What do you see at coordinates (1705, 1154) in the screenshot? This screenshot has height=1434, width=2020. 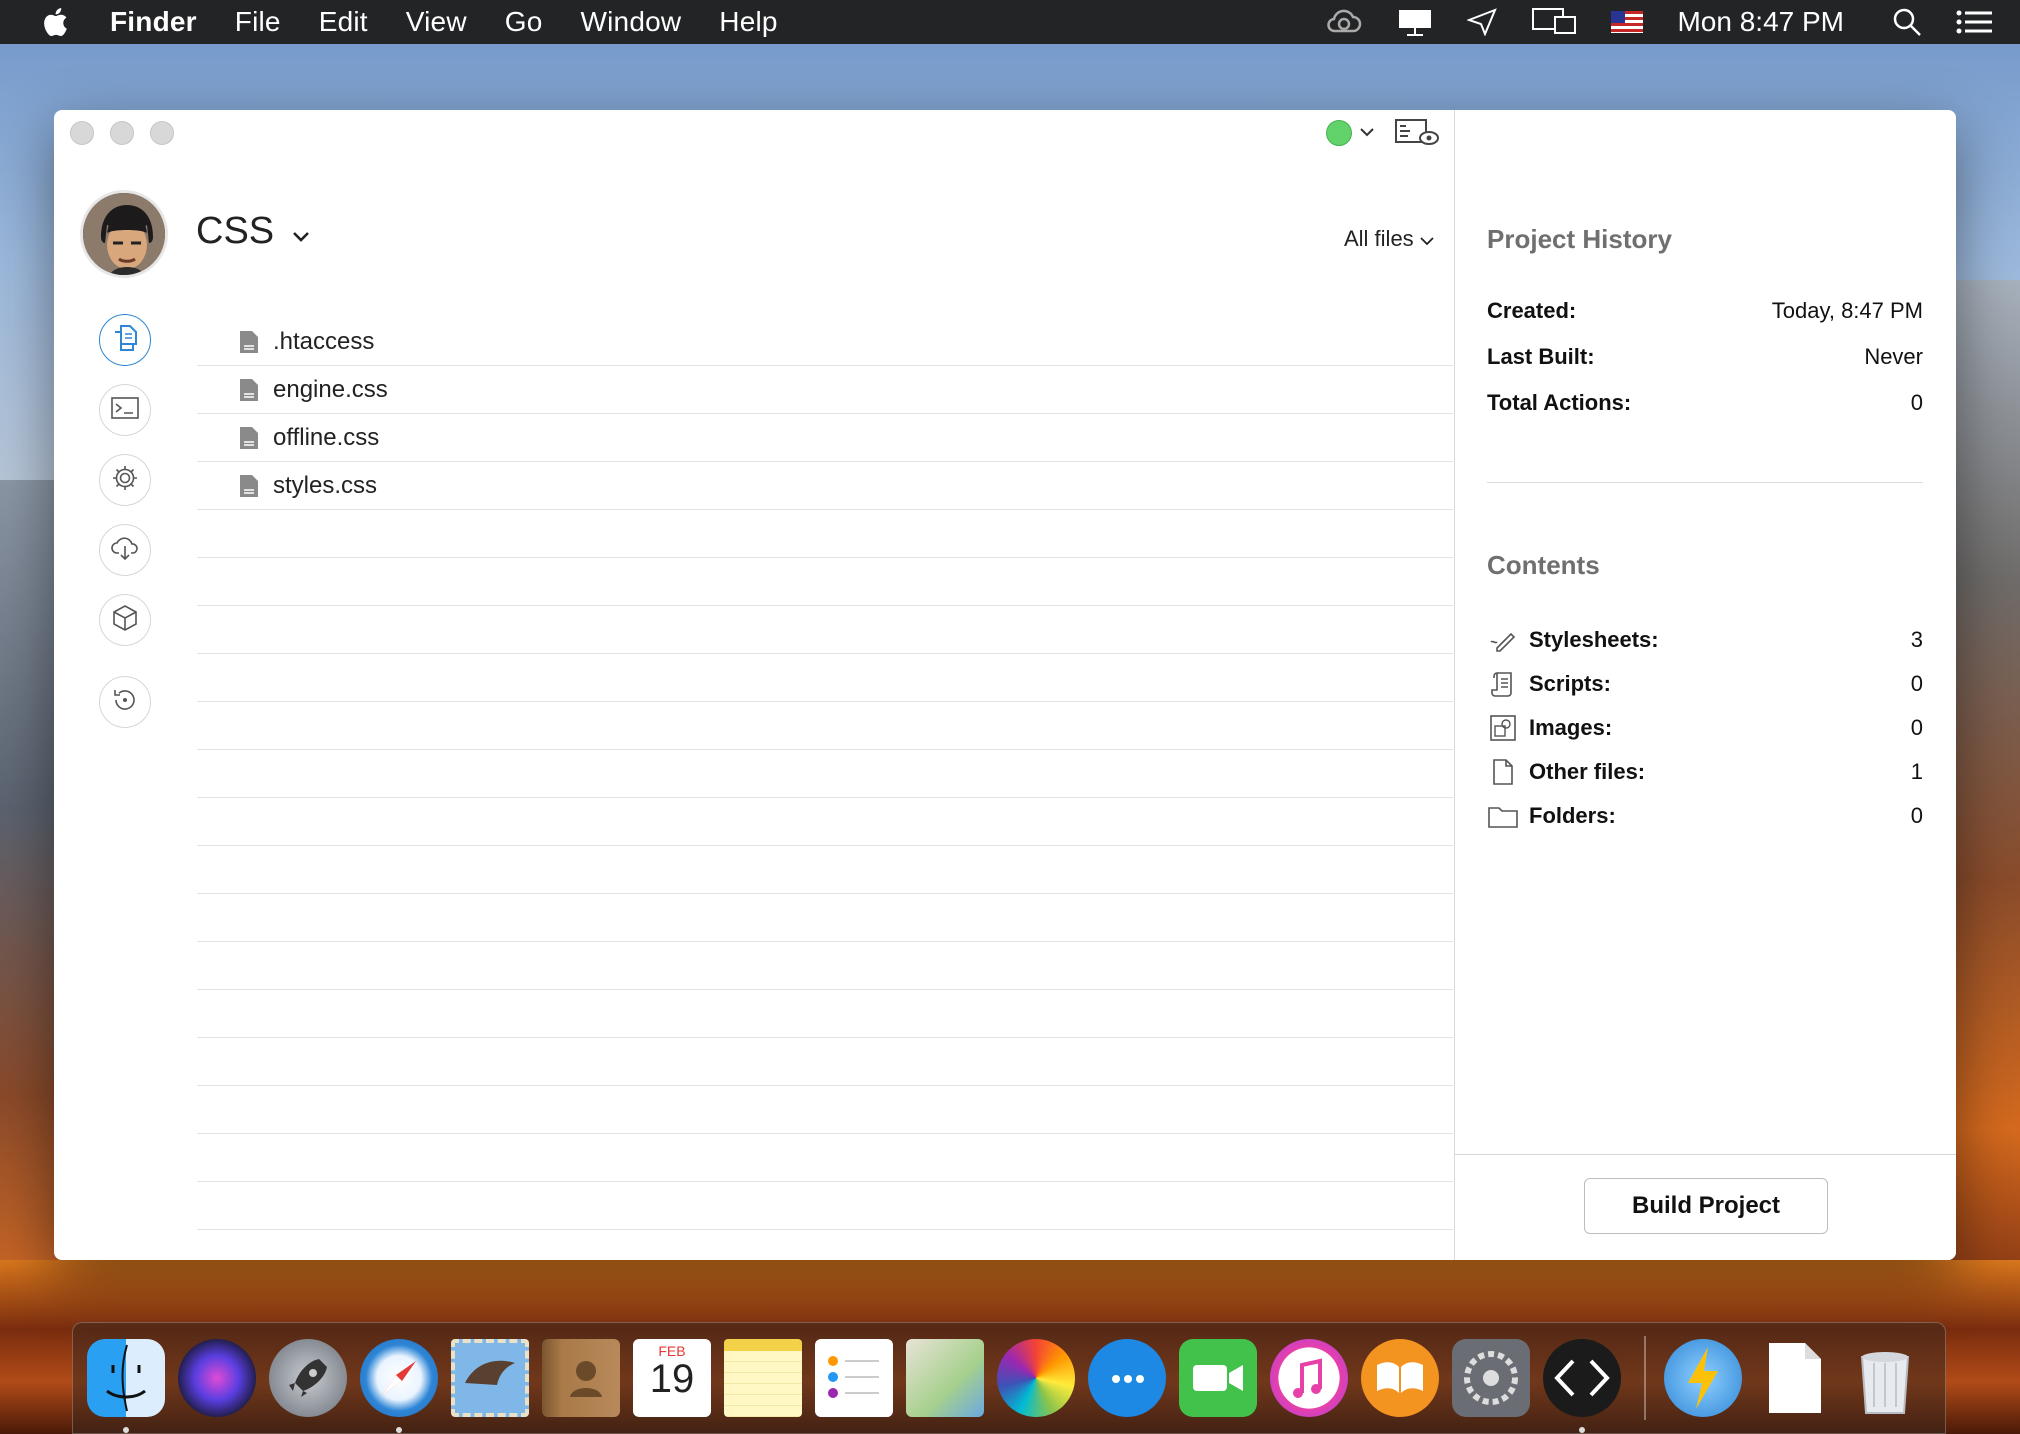 I see `divider` at bounding box center [1705, 1154].